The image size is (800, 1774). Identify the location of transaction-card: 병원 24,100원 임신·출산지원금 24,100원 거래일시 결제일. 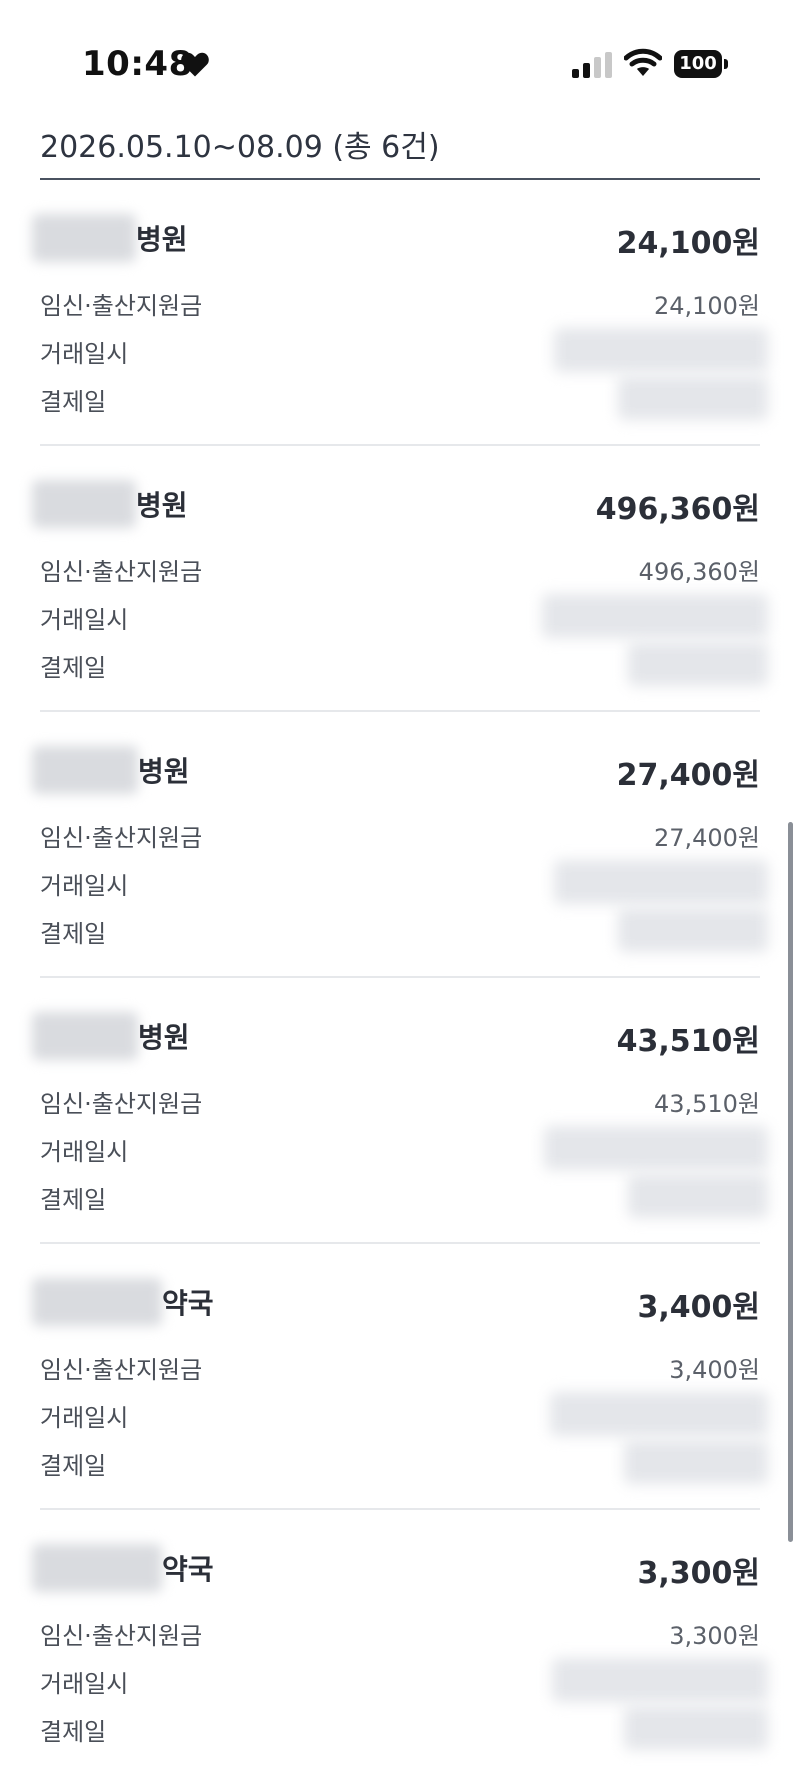
(400, 313).